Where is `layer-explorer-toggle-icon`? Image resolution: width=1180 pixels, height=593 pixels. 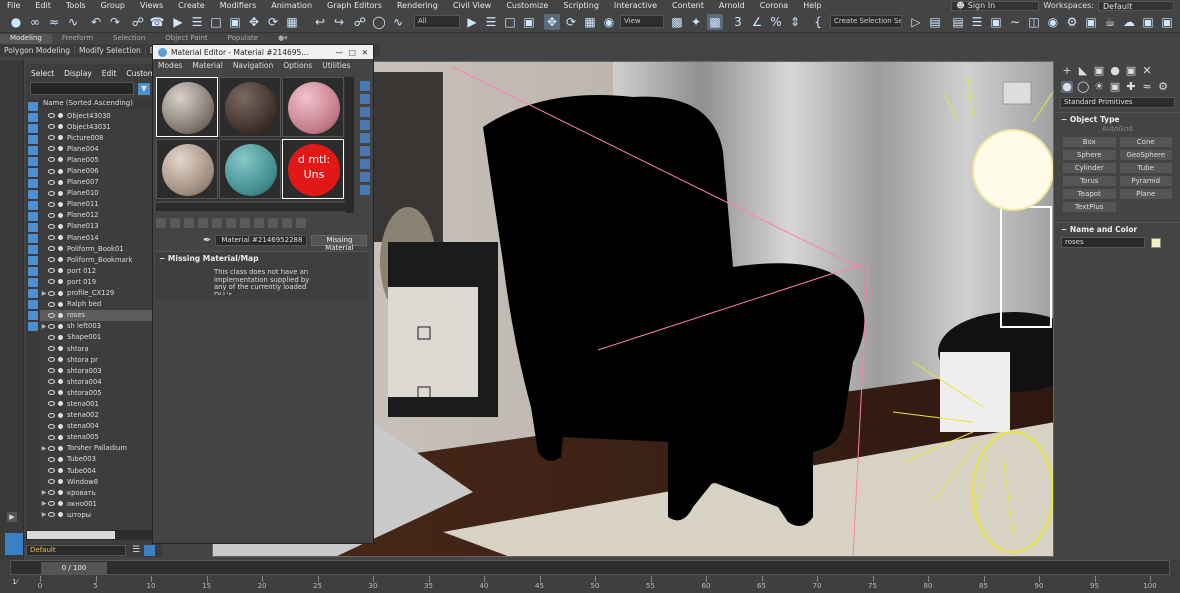
layer-explorer-toggle-icon is located at coordinates (150, 550).